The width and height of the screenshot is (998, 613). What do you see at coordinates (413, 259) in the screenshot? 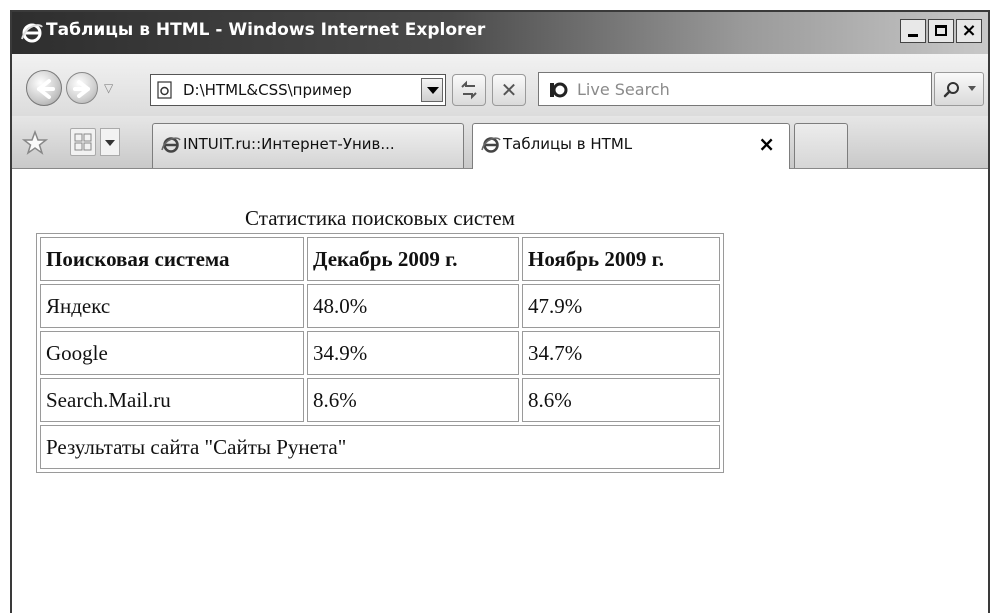
I see `header-cell: Декабрь 2009 г.` at bounding box center [413, 259].